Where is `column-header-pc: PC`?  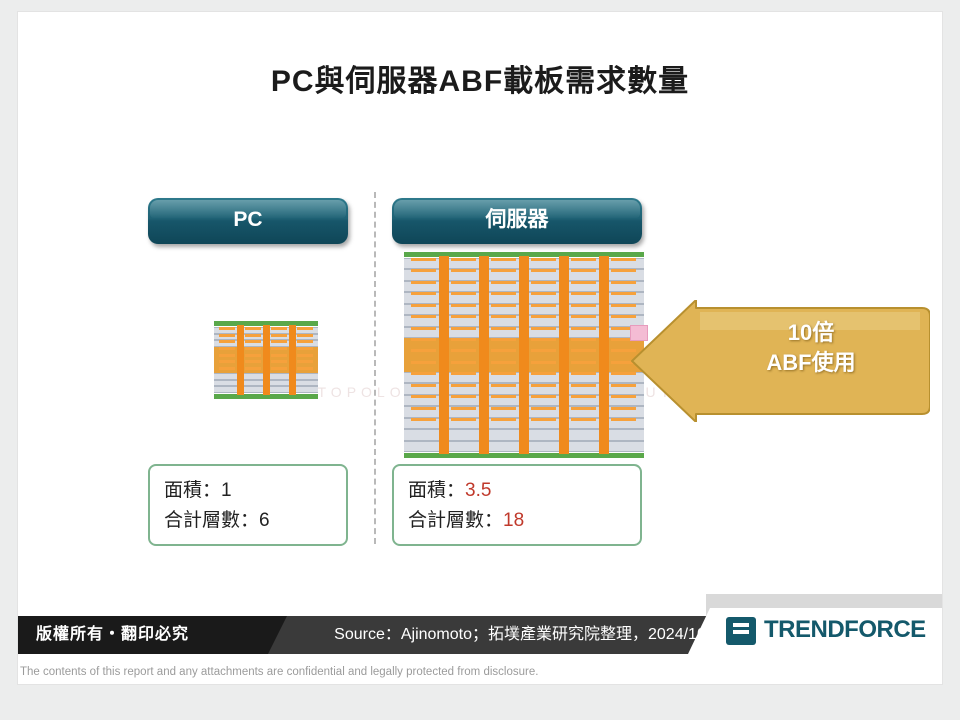
column-header-pc: PC is located at coordinates (248, 221).